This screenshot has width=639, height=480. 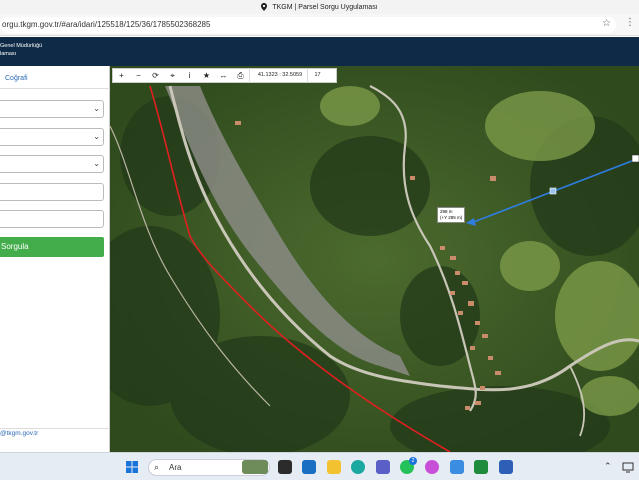 I want to click on site-header: Genel Müdürlüğü laması, so click(x=319, y=51).